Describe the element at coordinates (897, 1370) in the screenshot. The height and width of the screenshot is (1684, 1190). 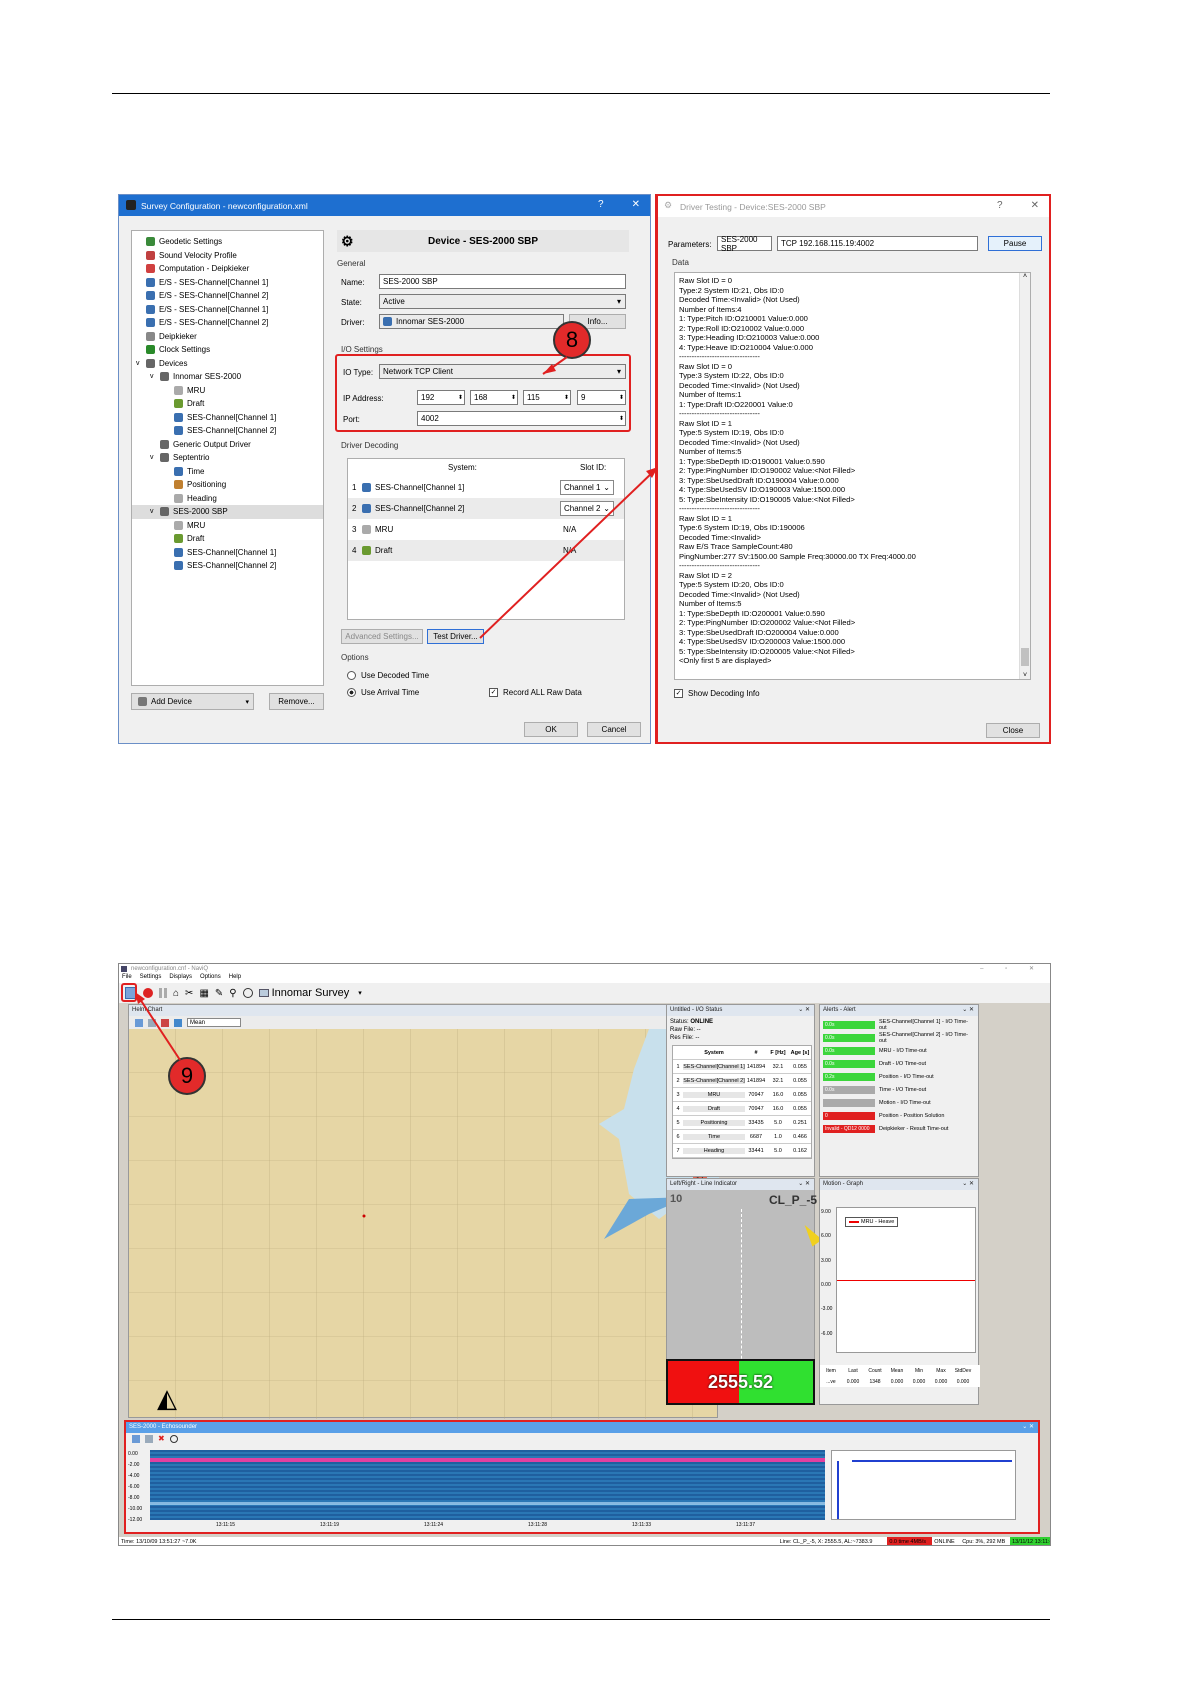
I see `stats-cell: Mean` at that location.